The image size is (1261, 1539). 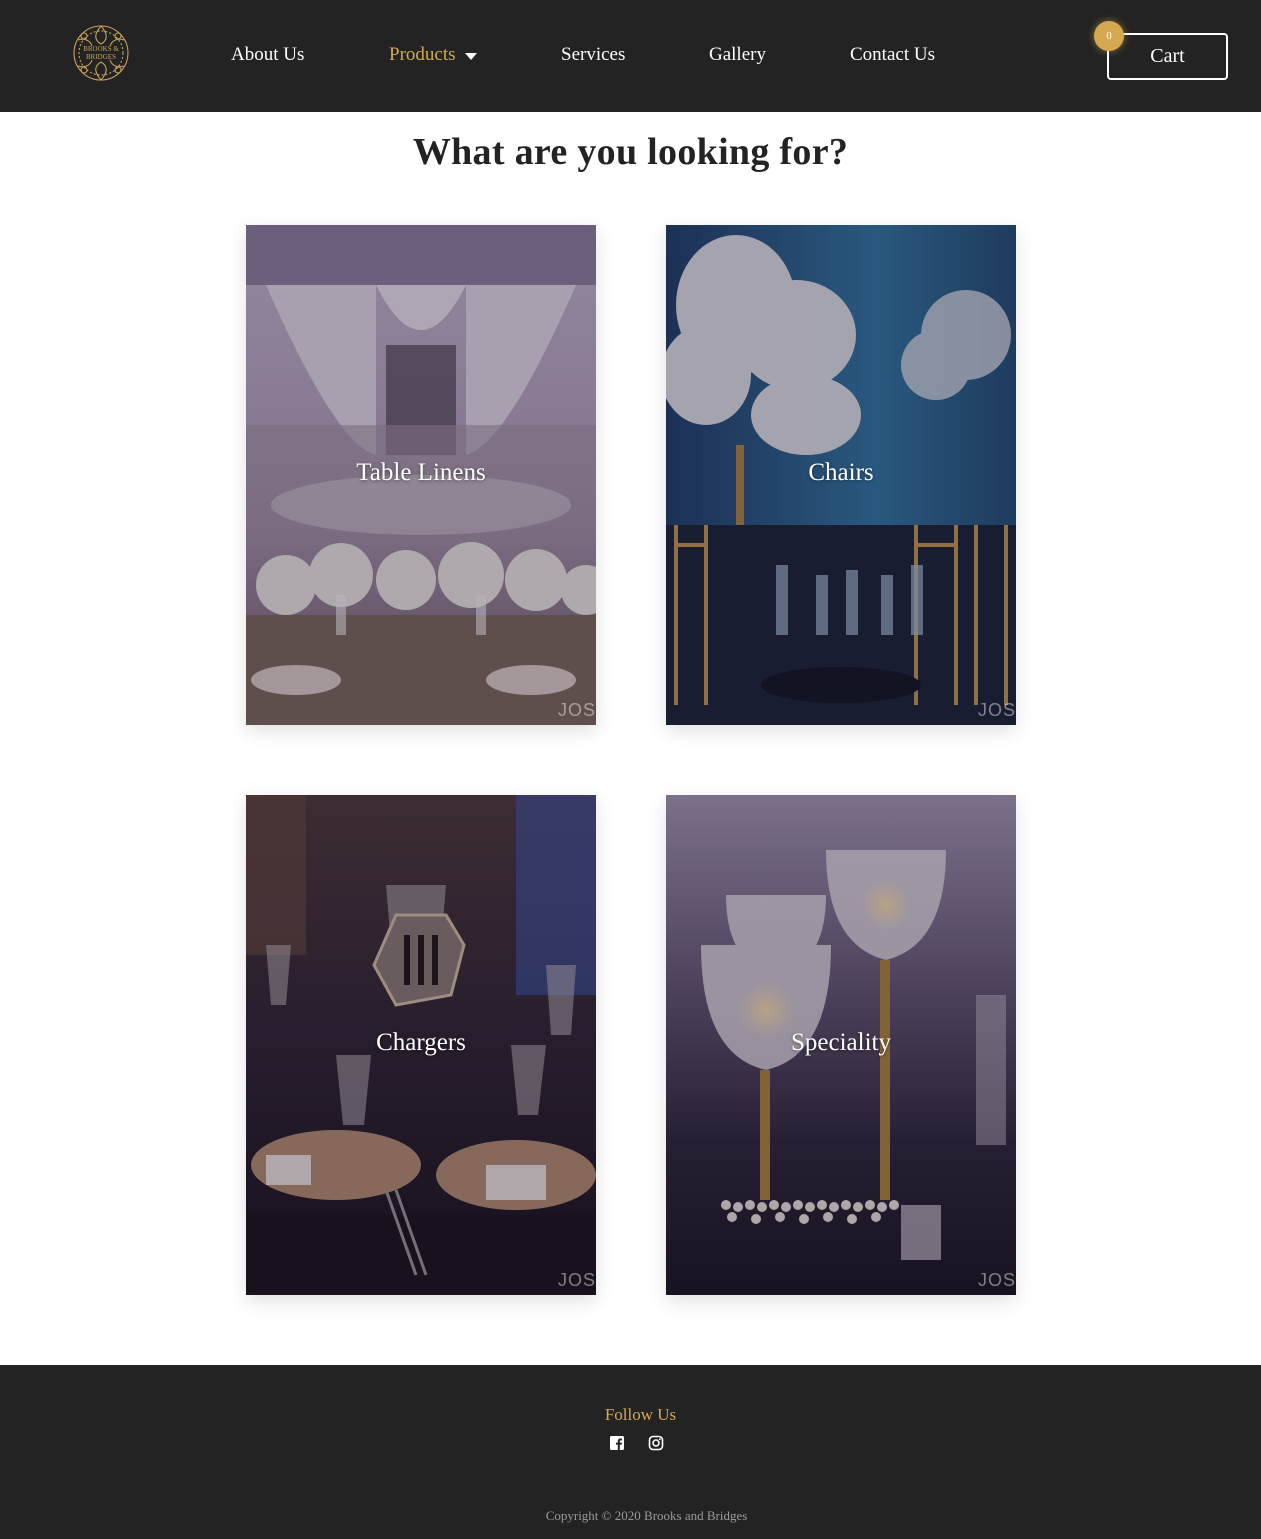 I want to click on chevron-down-icon, so click(x=470, y=56).